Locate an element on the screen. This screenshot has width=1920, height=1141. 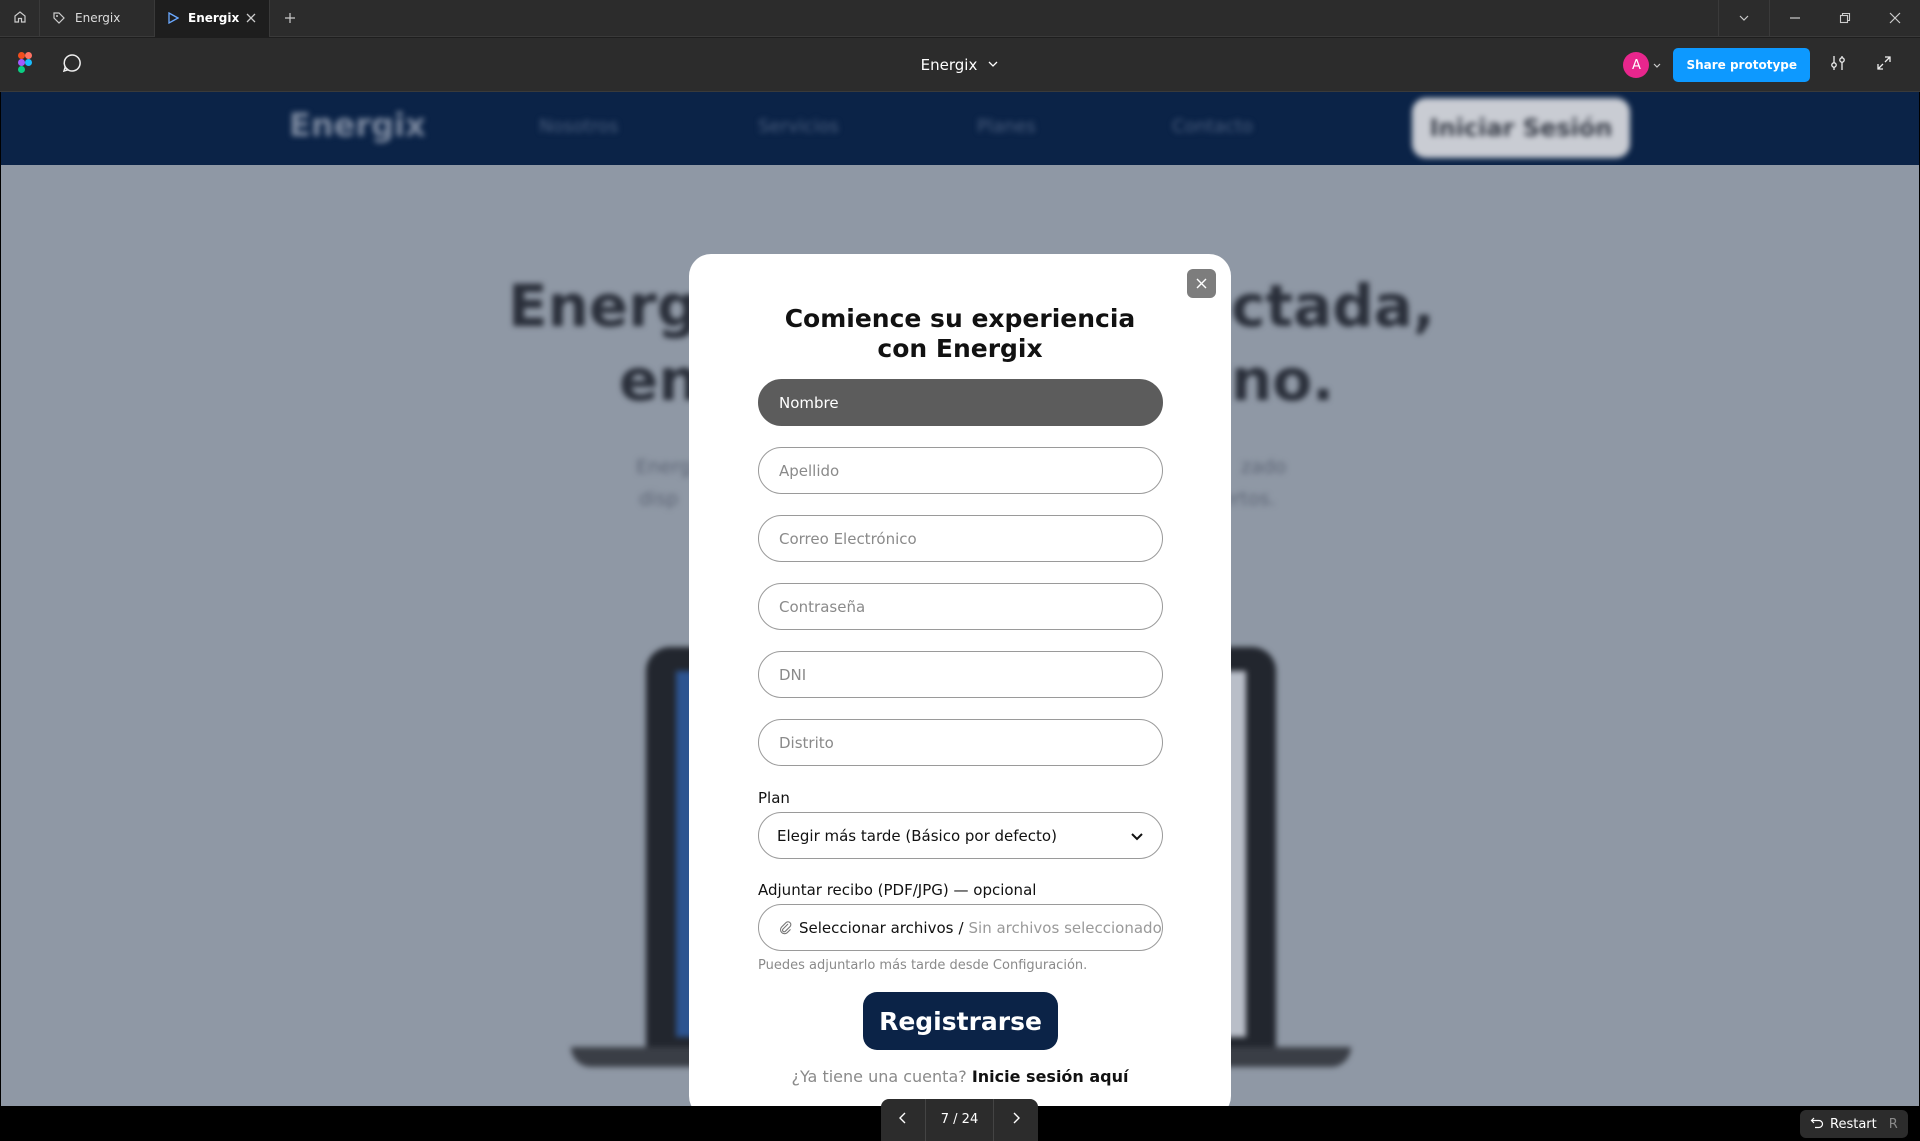
restart-button: Restart R is located at coordinates (1854, 1124).